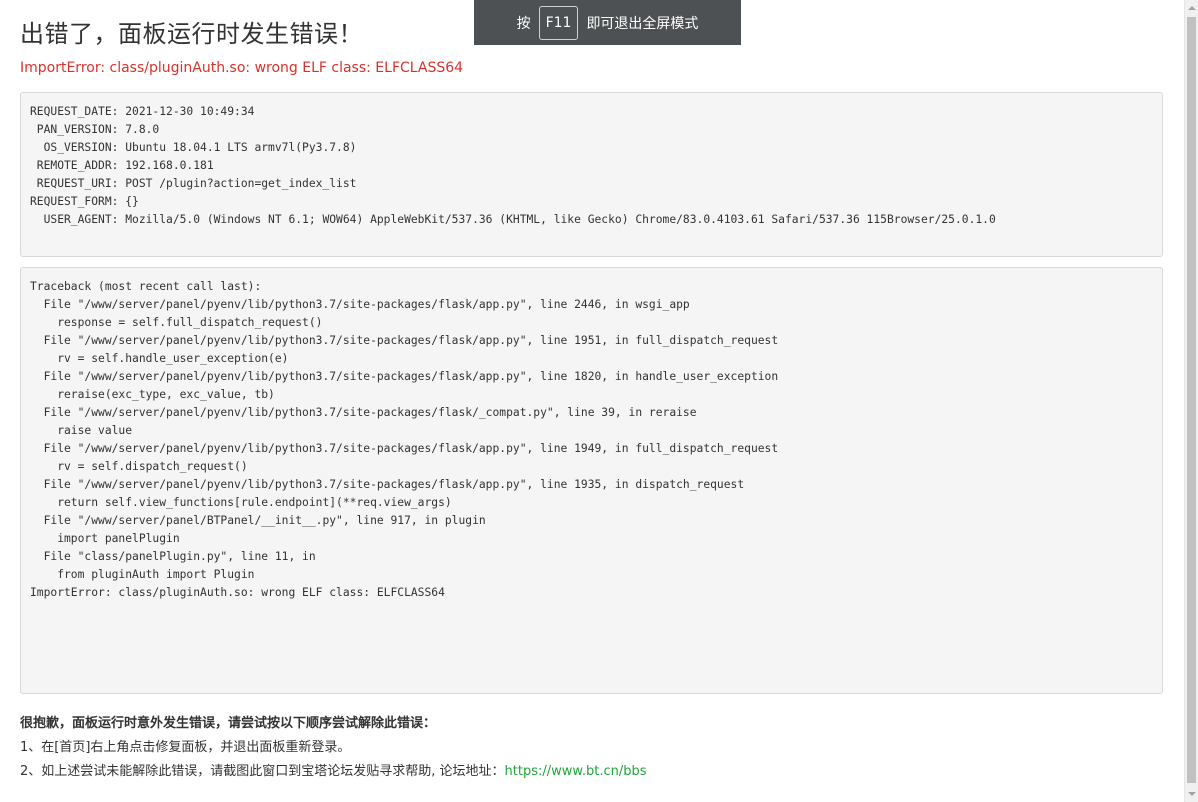 Image resolution: width=1198 pixels, height=802 pixels. What do you see at coordinates (1192, 8) in the screenshot?
I see `scroll-up-arrow-icon` at bounding box center [1192, 8].